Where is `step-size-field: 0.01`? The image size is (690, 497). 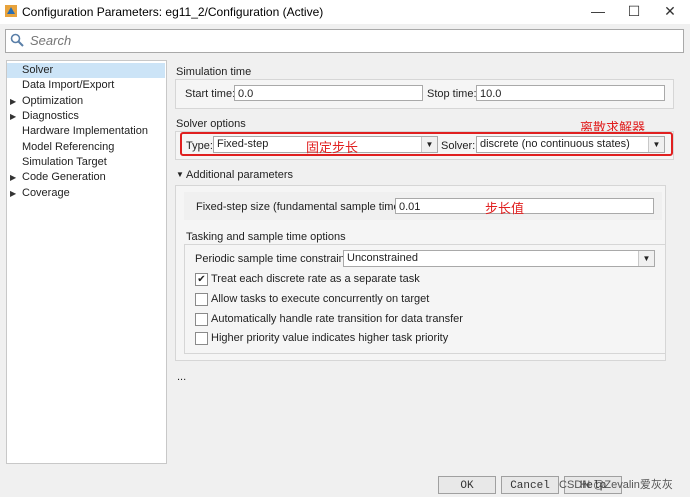
step-size-field: 0.01 is located at coordinates (524, 206).